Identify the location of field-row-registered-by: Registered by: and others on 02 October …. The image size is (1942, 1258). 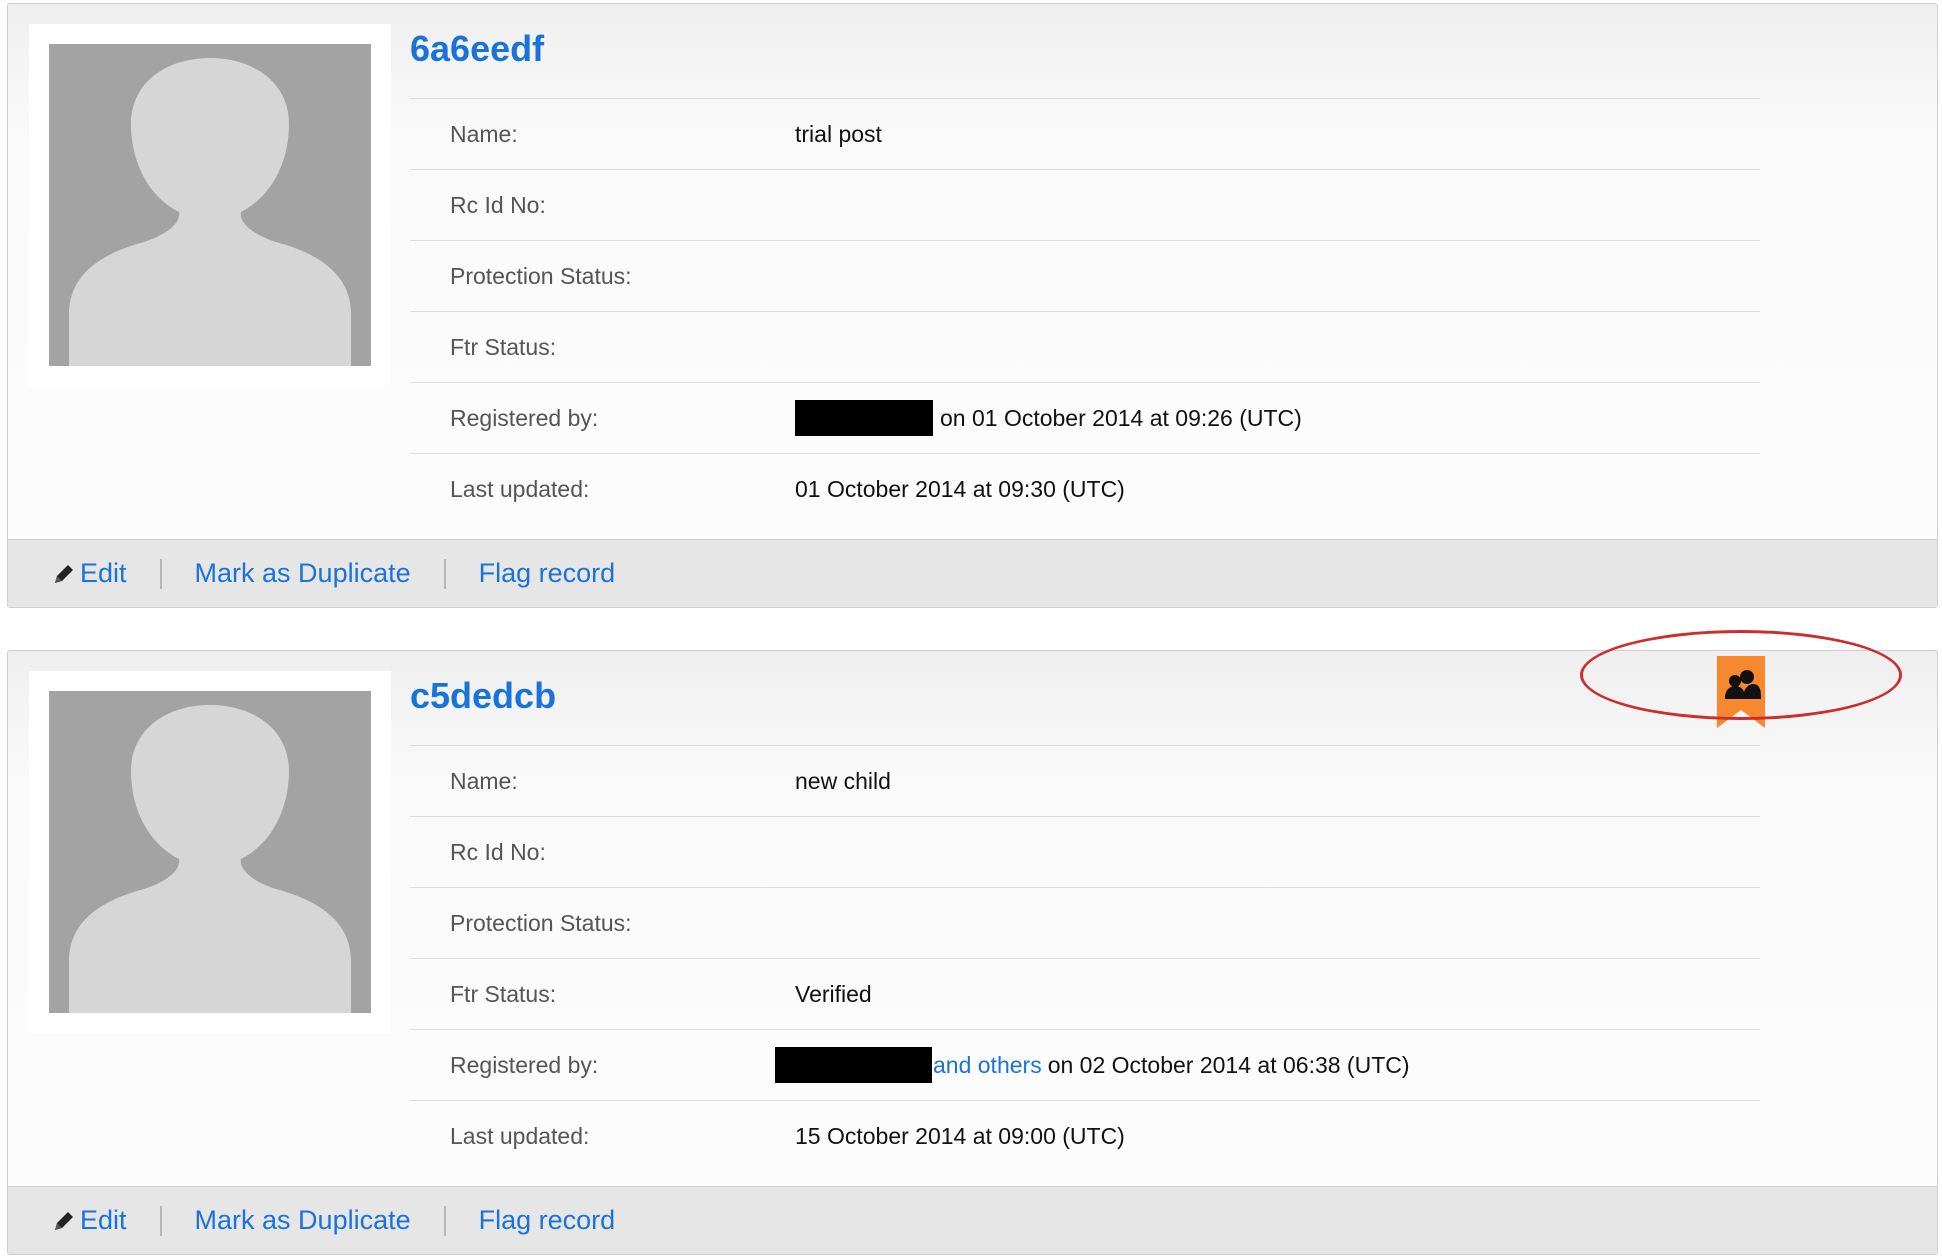
(1085, 1065).